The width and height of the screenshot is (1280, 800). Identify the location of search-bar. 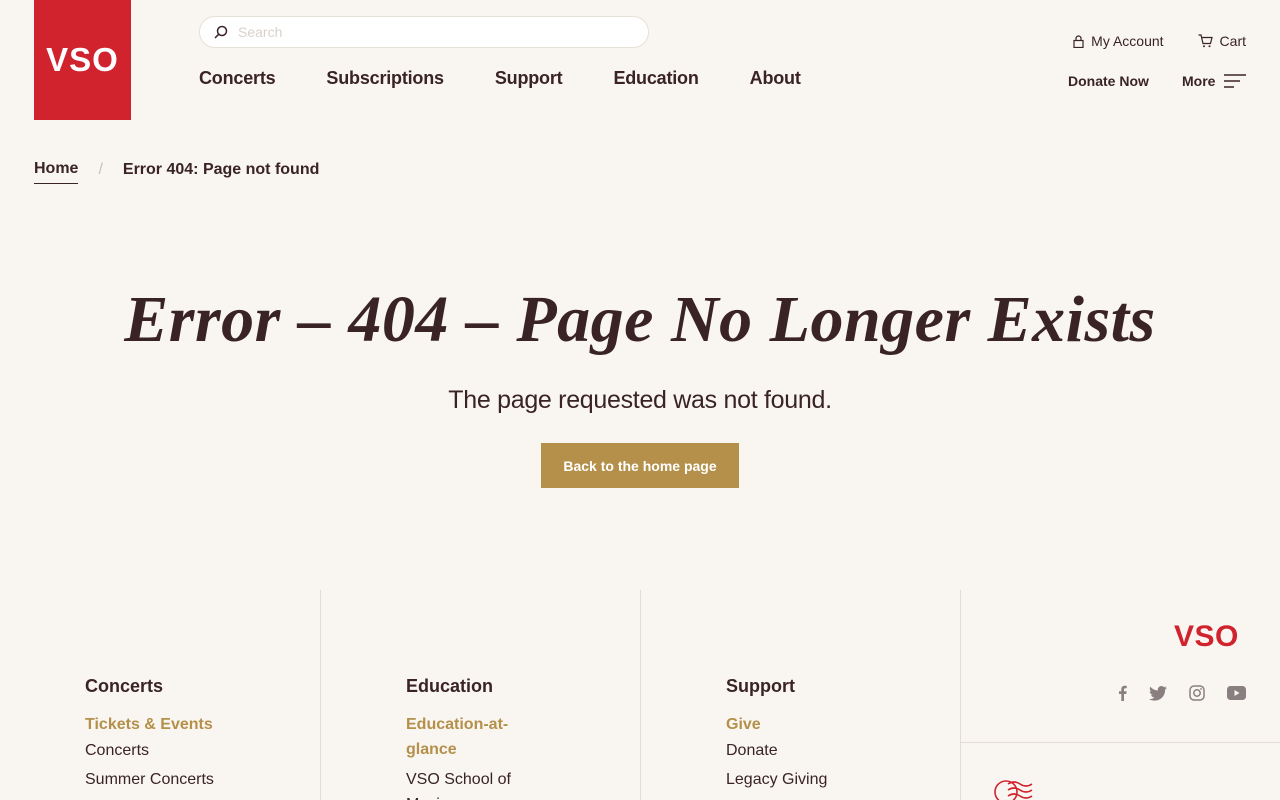
(424, 32).